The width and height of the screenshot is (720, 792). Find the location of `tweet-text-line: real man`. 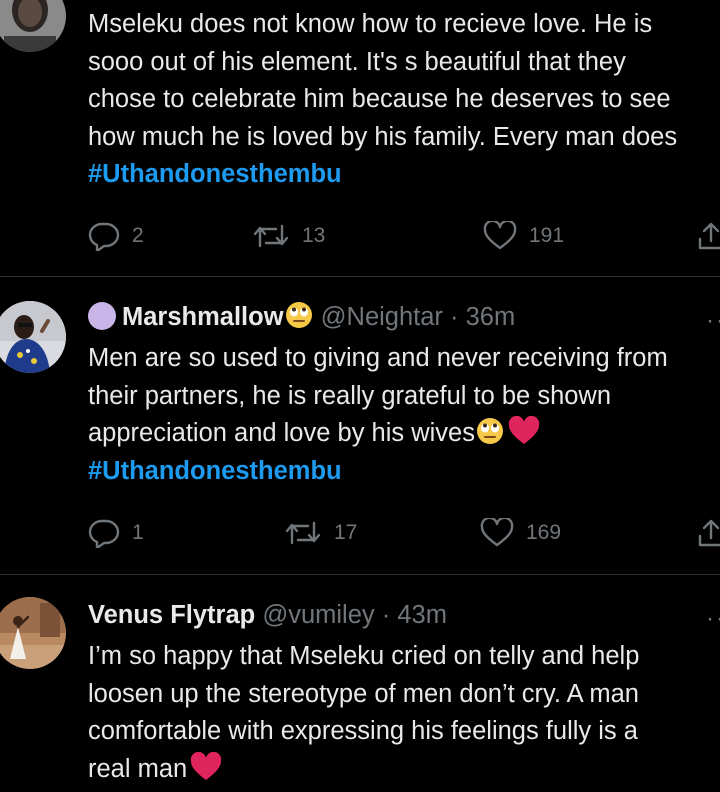

tweet-text-line: real man is located at coordinates (404, 770).